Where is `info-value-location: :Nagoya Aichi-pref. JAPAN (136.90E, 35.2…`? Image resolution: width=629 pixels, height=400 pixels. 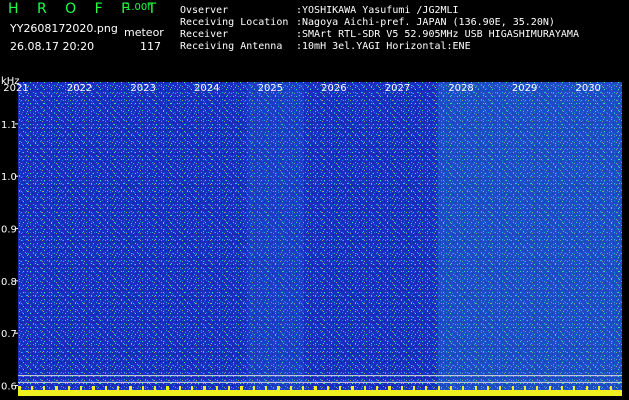
info-value-location: :Nagoya Aichi-pref. JAPAN (136.90E, 35.2… is located at coordinates (425, 22).